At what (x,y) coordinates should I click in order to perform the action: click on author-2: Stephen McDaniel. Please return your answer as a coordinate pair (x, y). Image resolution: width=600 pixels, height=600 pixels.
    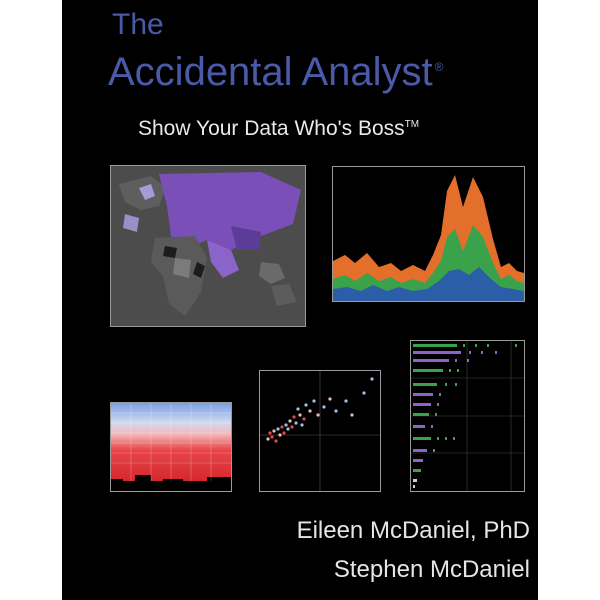
    Looking at the image, I should click on (431, 569).